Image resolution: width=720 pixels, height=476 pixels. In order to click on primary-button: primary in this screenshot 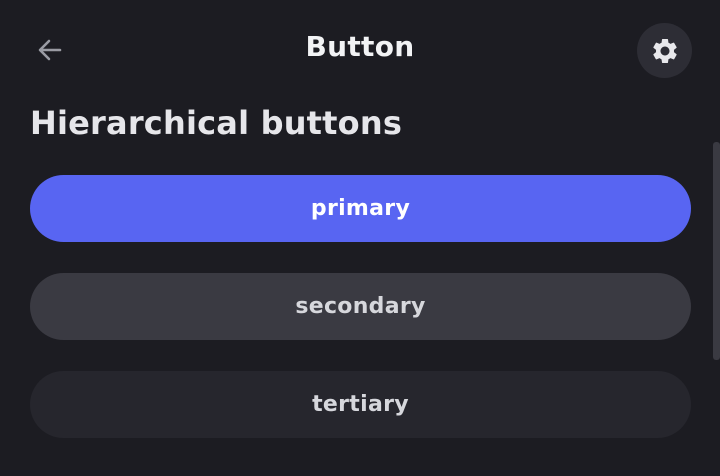, I will do `click(360, 208)`.